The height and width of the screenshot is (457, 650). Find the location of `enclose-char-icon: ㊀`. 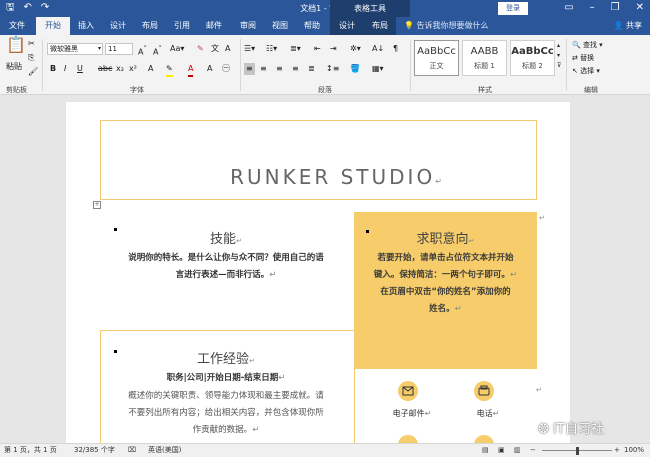

enclose-char-icon: ㊀ is located at coordinates (226, 69).